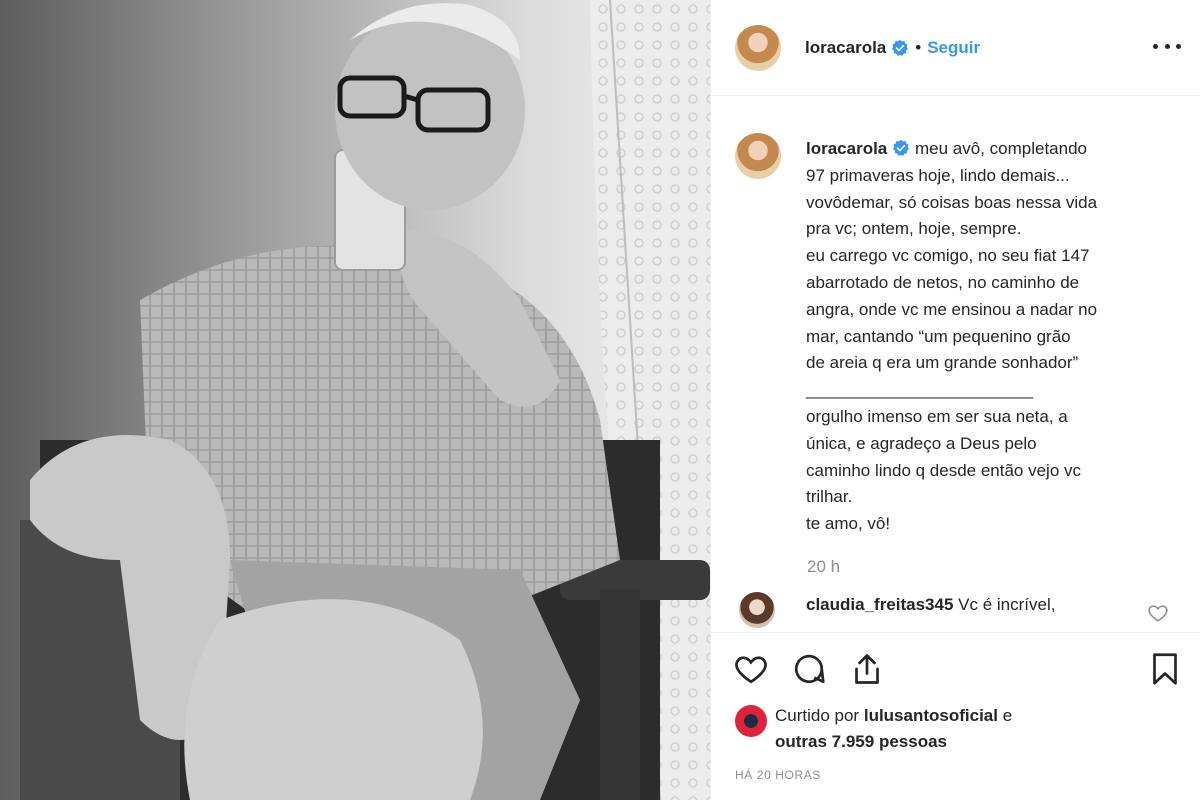 The image size is (1200, 800). What do you see at coordinates (829, 497) in the screenshot?
I see `caption-line: trilhar.` at bounding box center [829, 497].